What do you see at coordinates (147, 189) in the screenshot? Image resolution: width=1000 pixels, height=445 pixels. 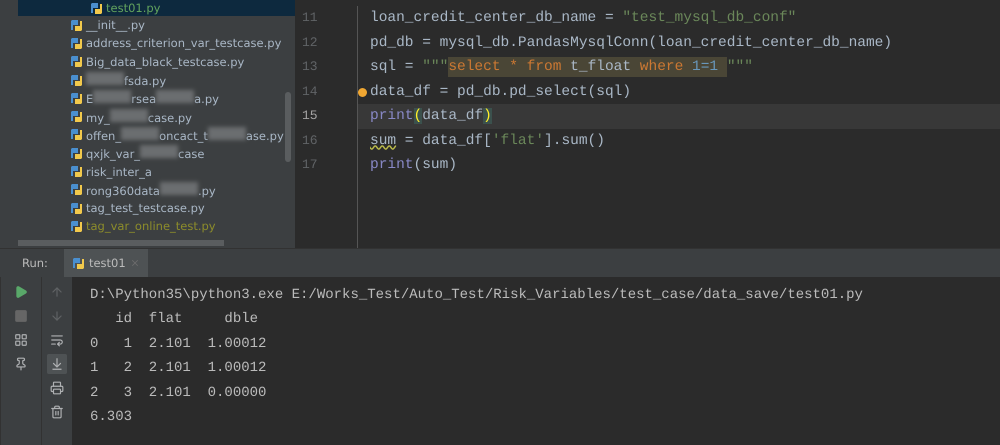 I see `tree-item: rong360data .py` at bounding box center [147, 189].